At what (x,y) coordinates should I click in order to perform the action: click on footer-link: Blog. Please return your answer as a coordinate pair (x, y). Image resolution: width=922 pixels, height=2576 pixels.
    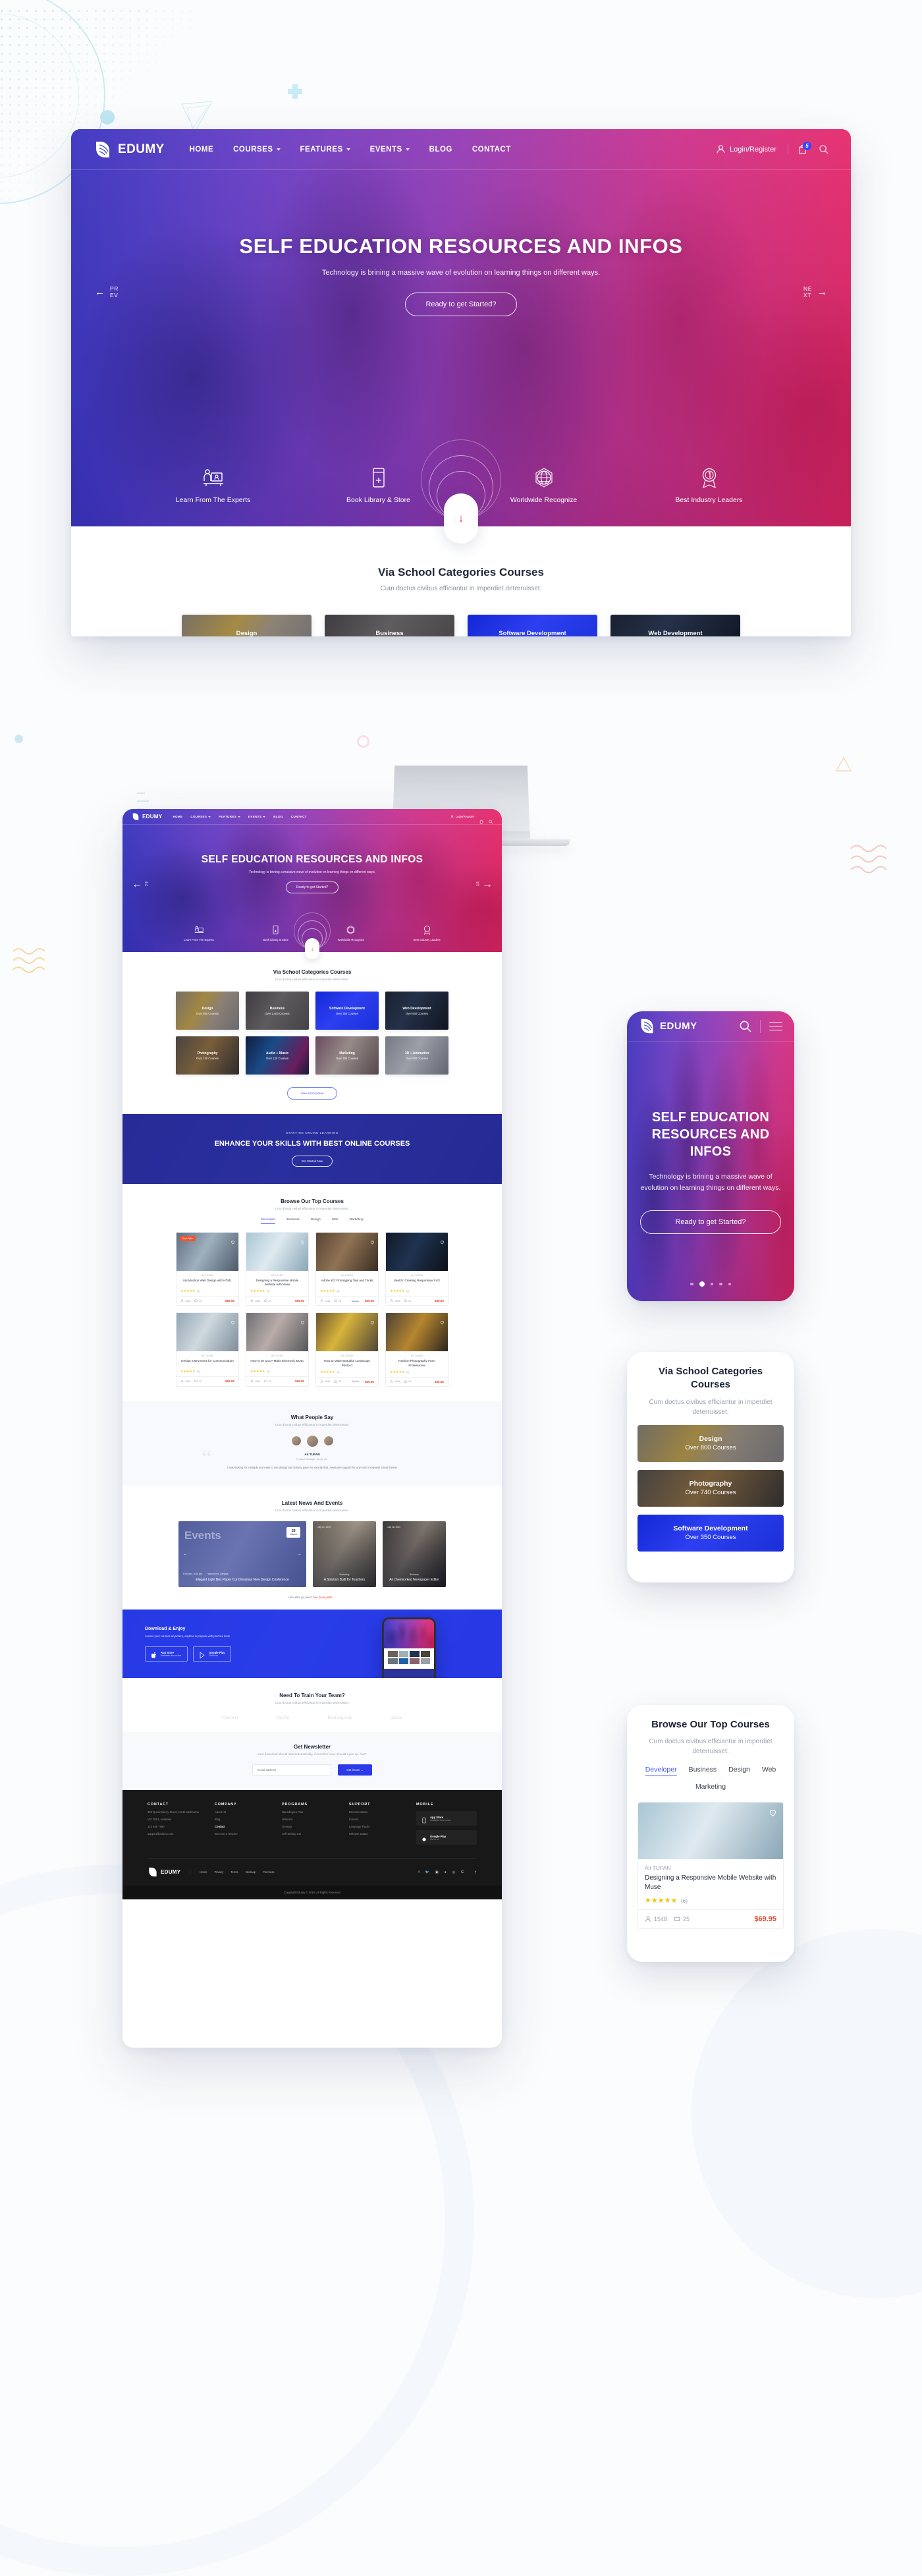
    Looking at the image, I should click on (245, 1819).